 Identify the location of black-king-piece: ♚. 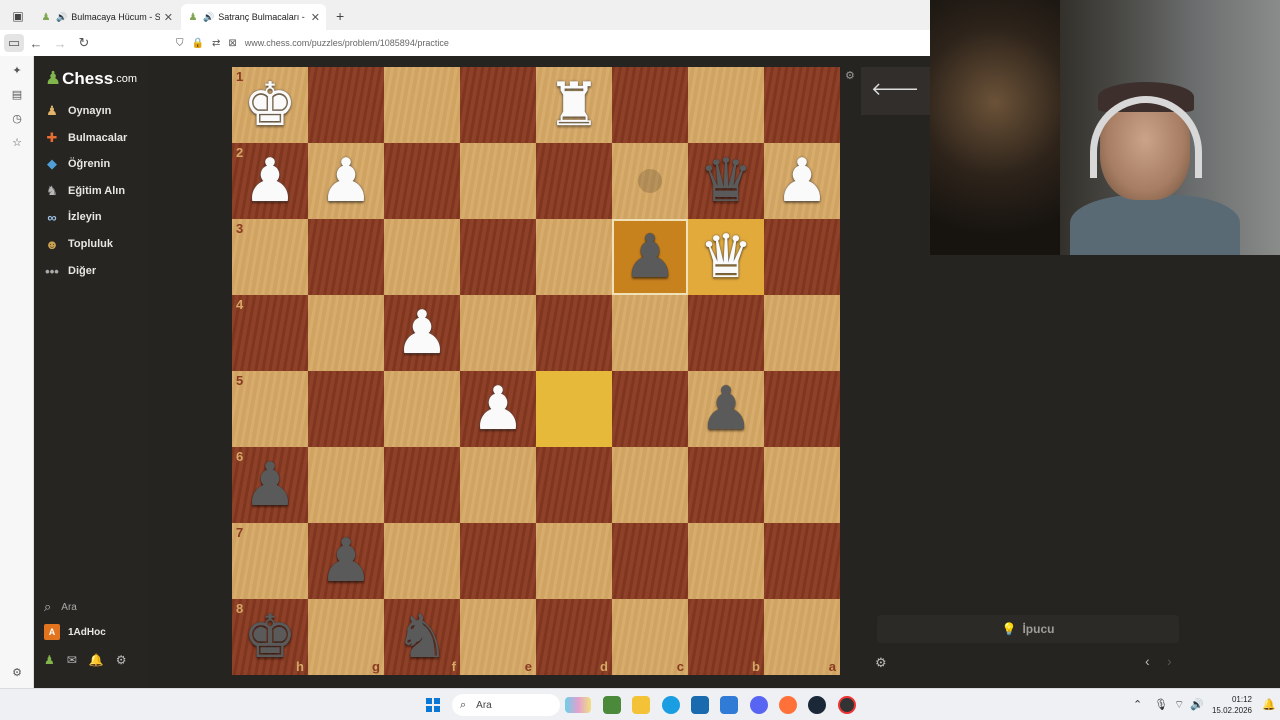
(270, 637).